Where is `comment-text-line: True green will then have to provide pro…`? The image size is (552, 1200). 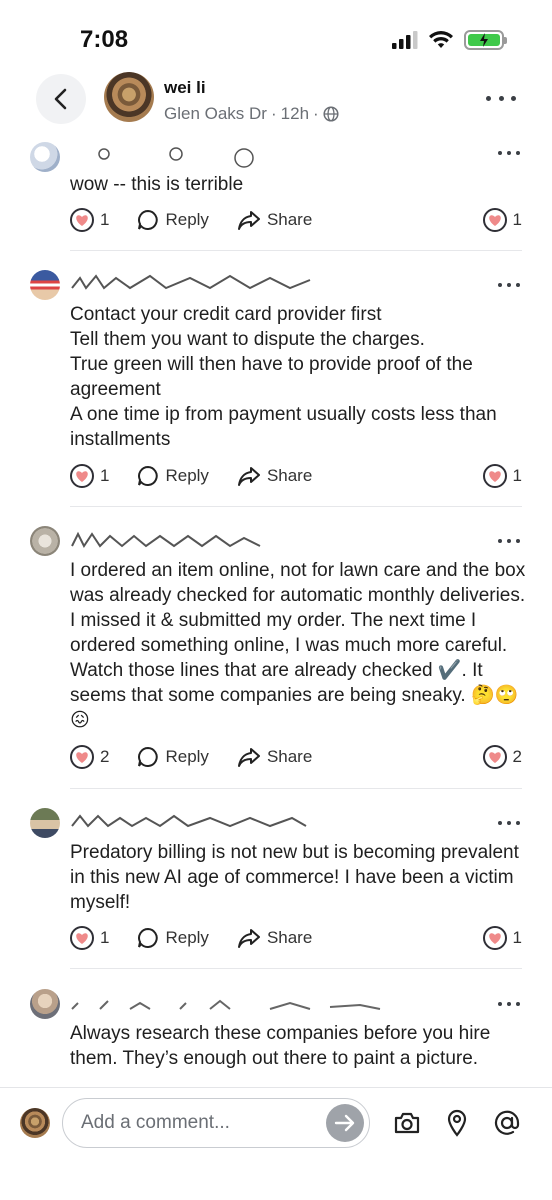
comment-text-line: True green will then have to provide pro… is located at coordinates (271, 377).